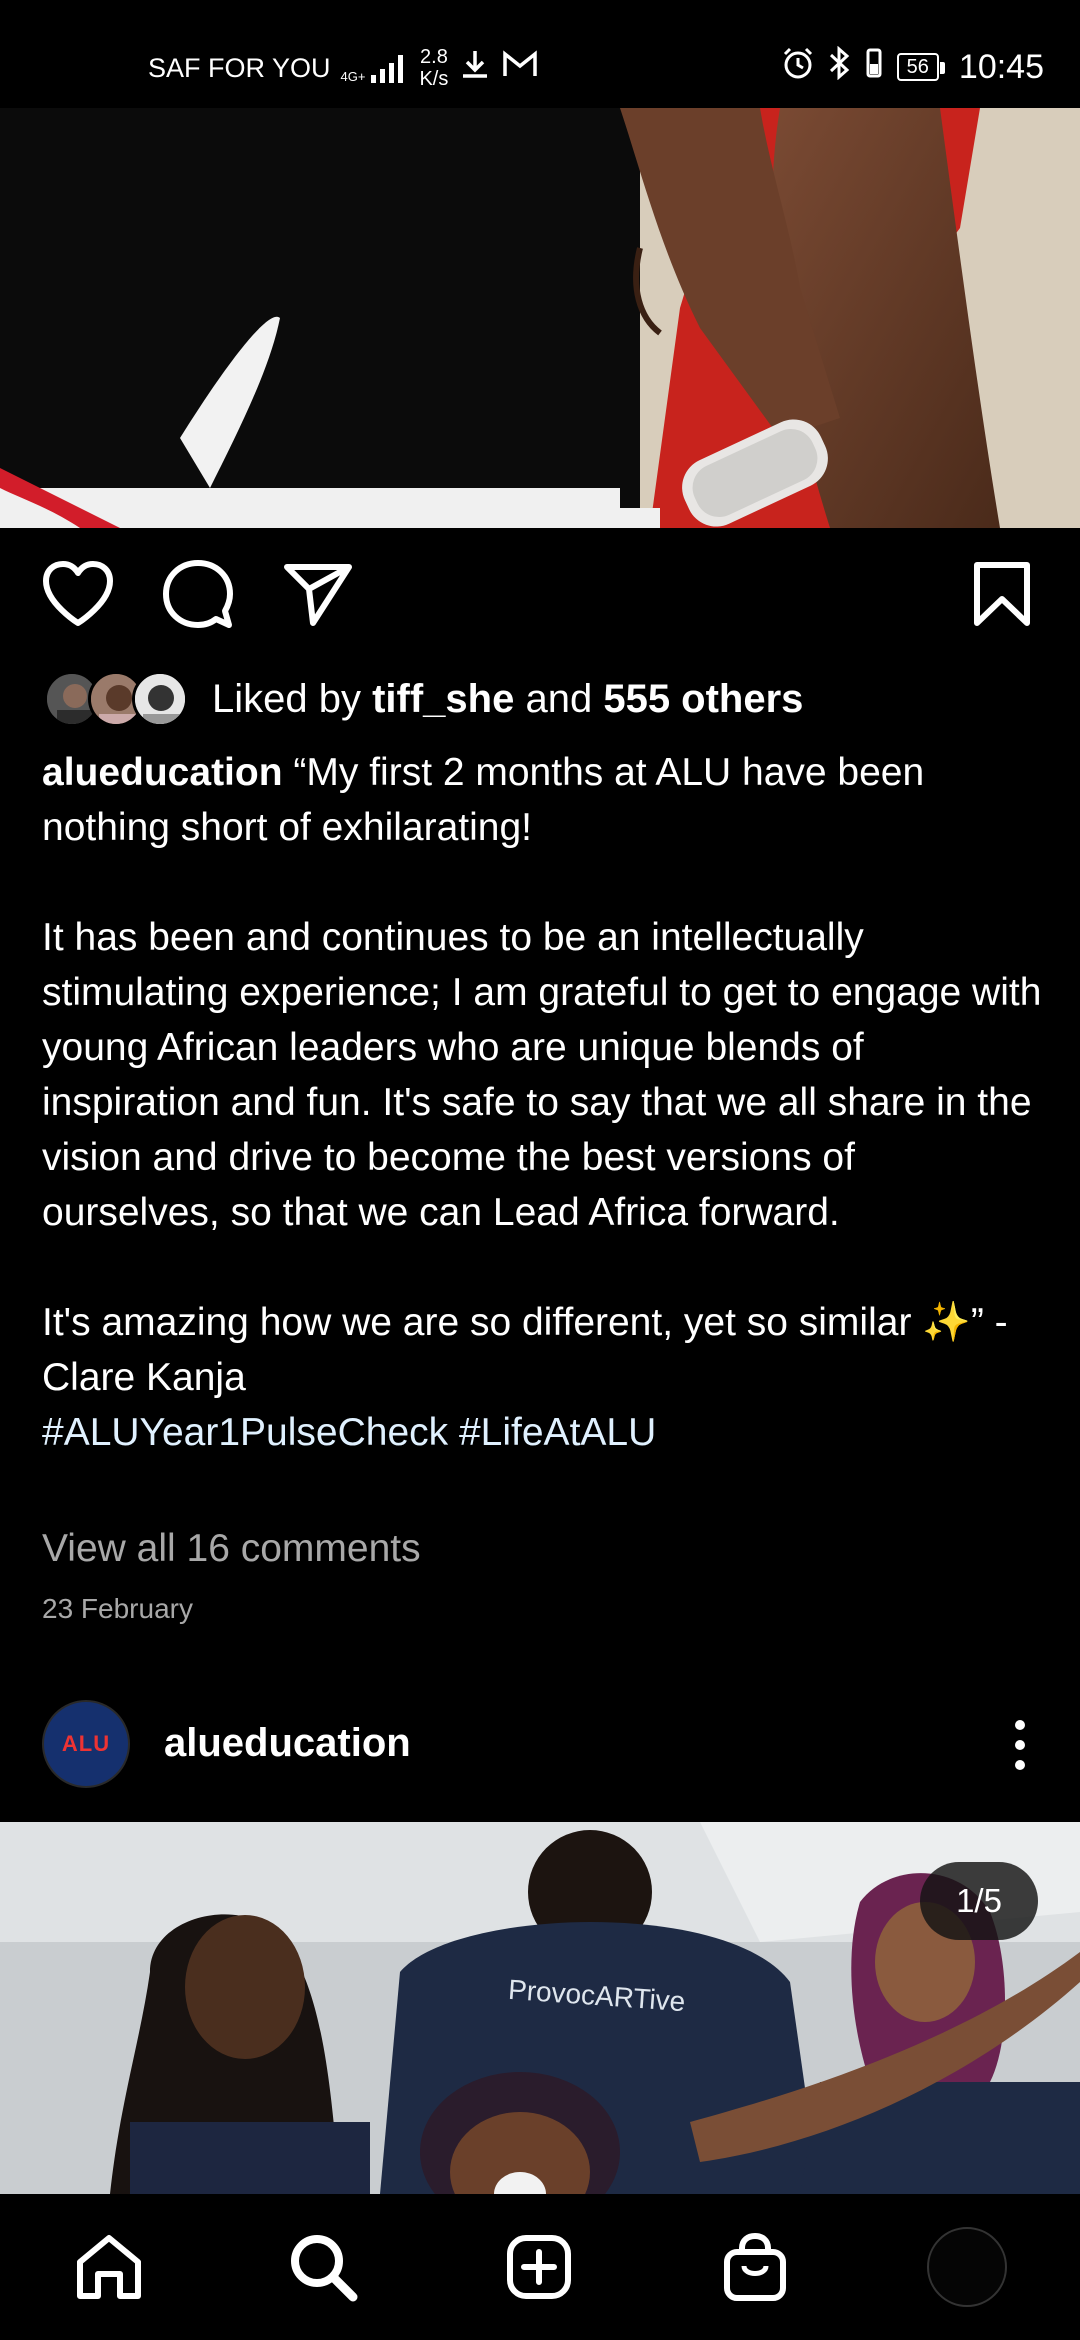 Image resolution: width=1080 pixels, height=2340 pixels. I want to click on post-actions, so click(540, 596).